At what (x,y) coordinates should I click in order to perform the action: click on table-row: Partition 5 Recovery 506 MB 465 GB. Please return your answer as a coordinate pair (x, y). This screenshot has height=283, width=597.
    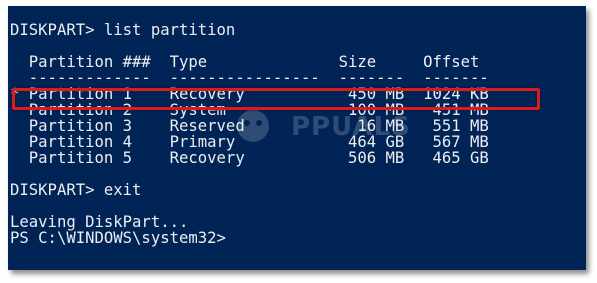
    Looking at the image, I should click on (249, 158).